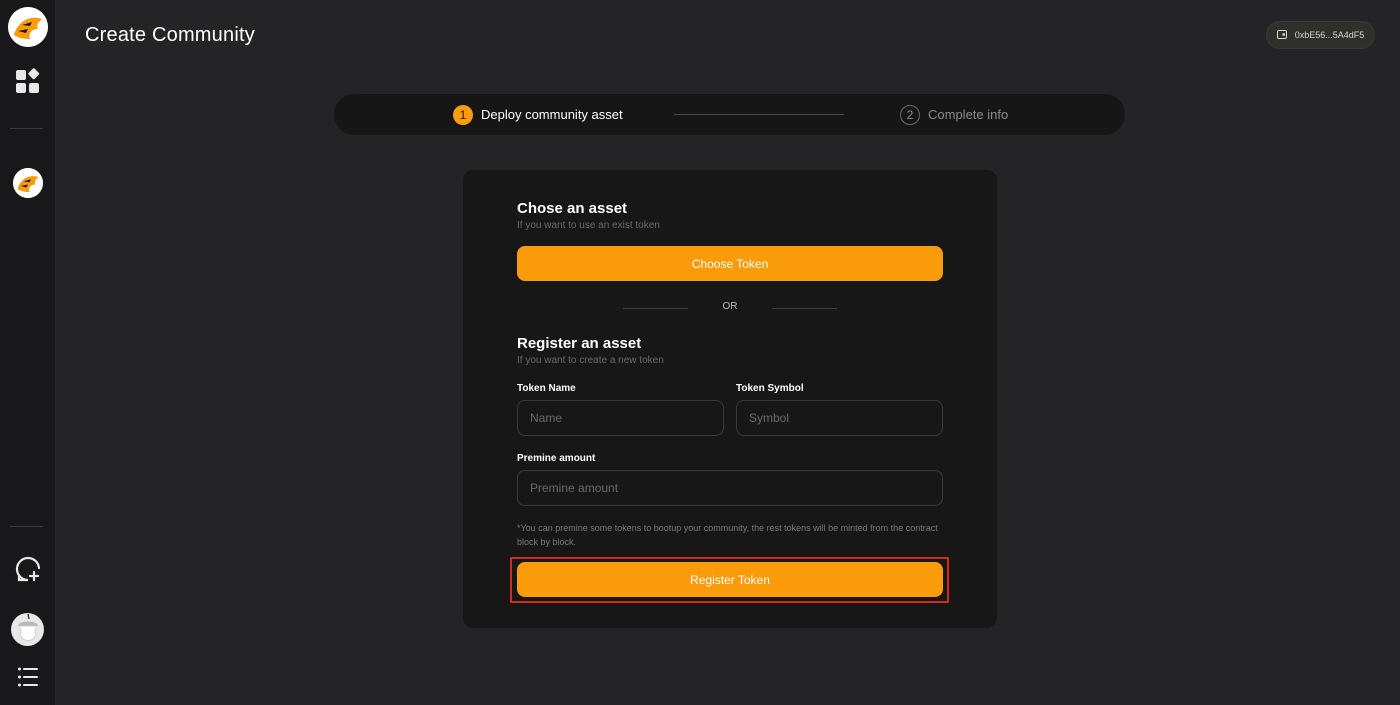 The height and width of the screenshot is (705, 1400). I want to click on step-deploy-asset: 1 Deploy community asset, so click(538, 114).